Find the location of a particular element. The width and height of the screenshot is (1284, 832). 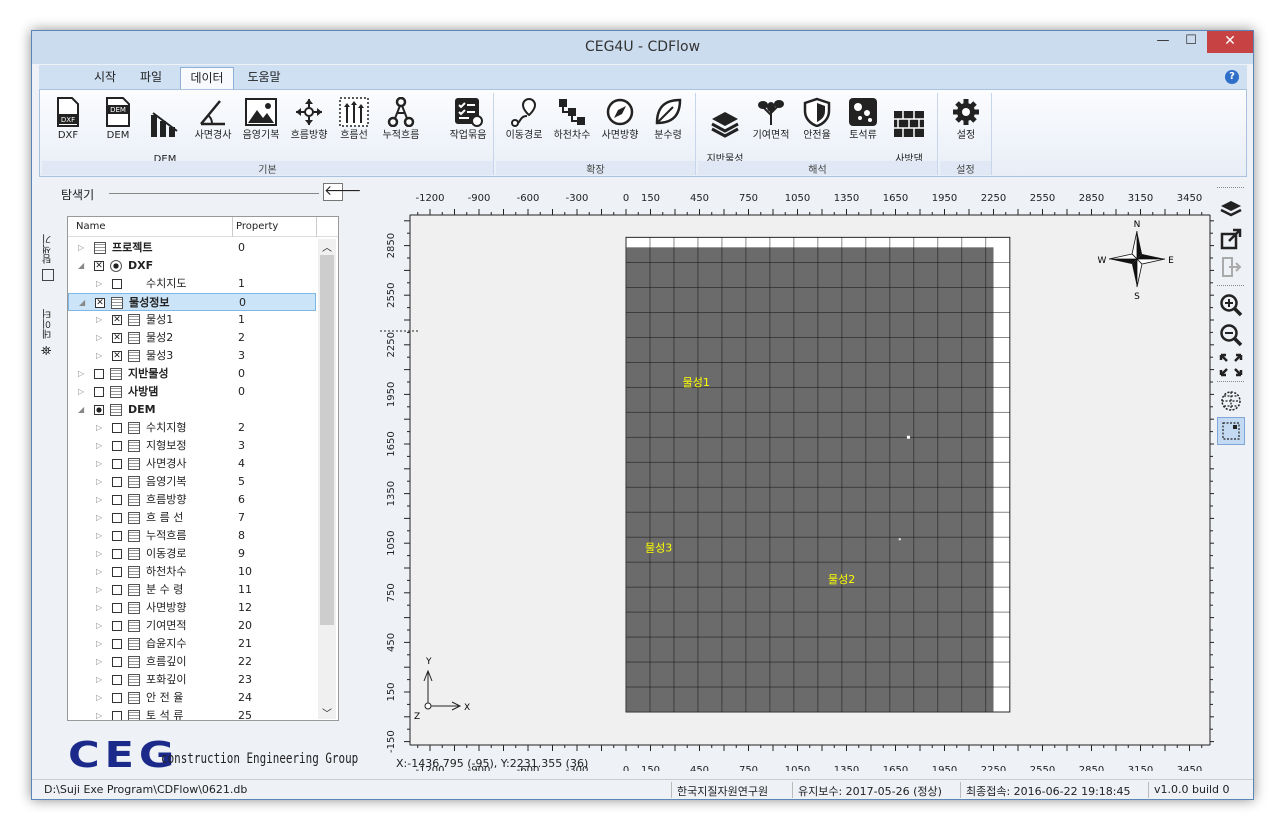

contributing-area-button: 기여면적 is located at coordinates (771, 119).